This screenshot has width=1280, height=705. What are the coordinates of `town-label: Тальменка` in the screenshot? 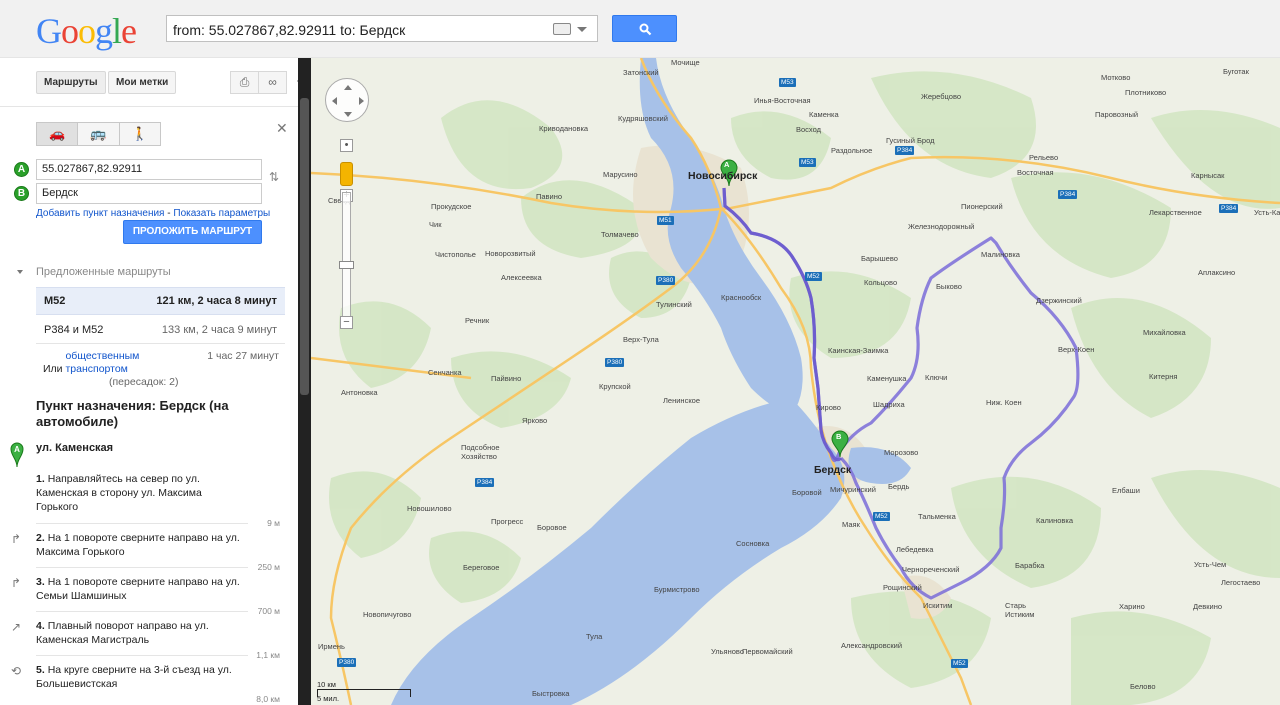 It's located at (937, 516).